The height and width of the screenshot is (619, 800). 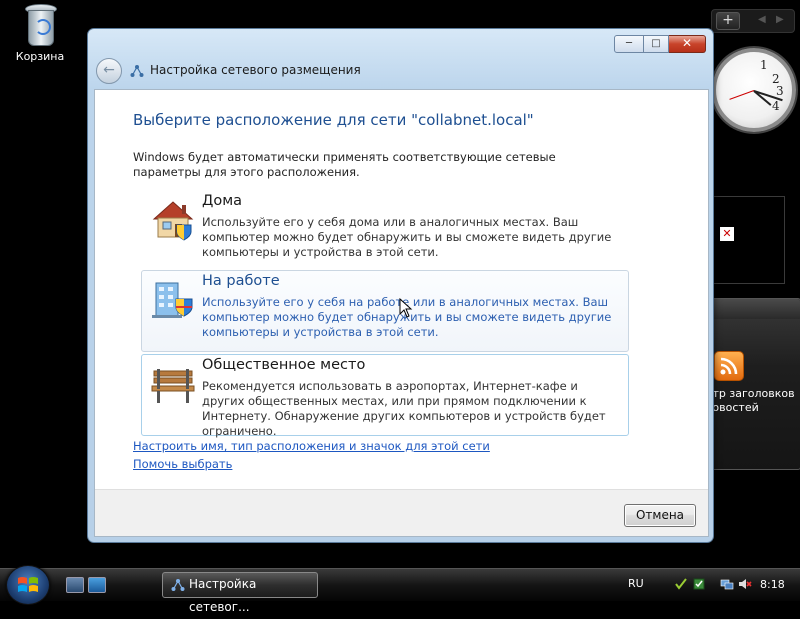 What do you see at coordinates (222, 201) in the screenshot?
I see `option-title: Дома` at bounding box center [222, 201].